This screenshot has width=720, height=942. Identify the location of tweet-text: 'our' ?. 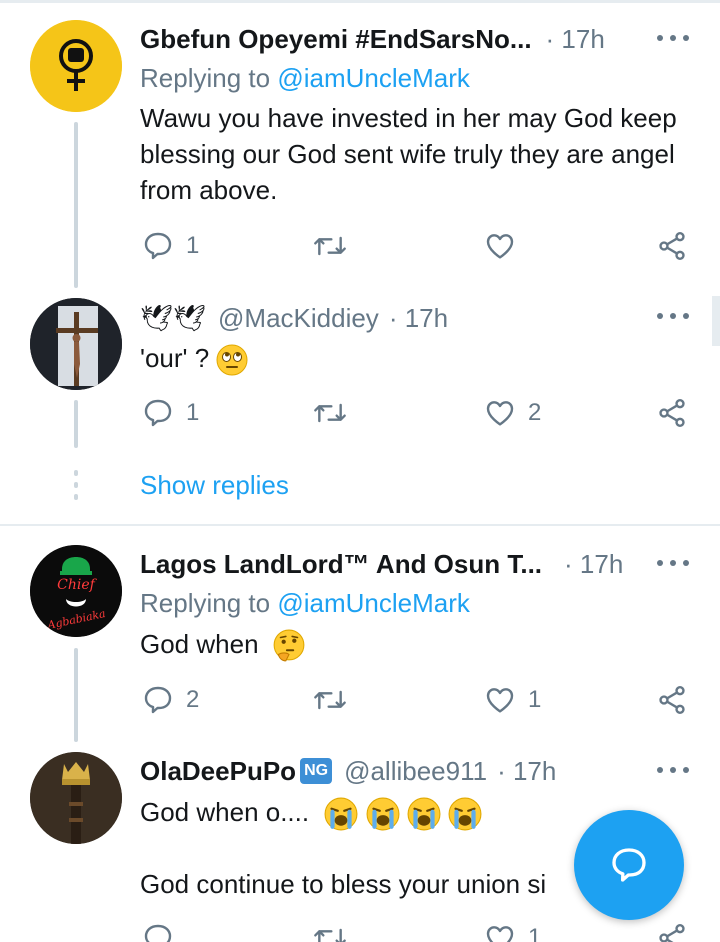
(175, 358).